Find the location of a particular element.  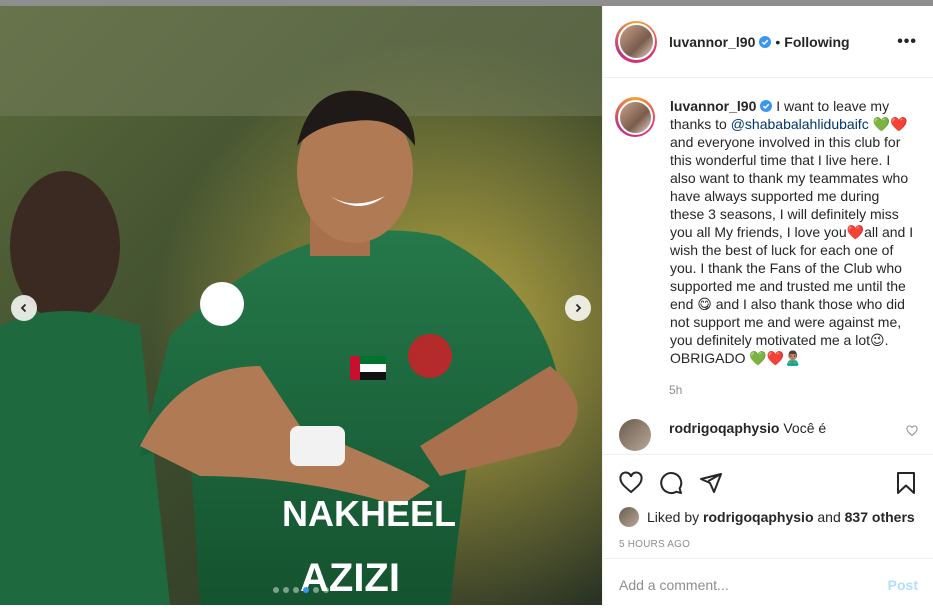

caption-emoji: 😉 is located at coordinates (877, 340).